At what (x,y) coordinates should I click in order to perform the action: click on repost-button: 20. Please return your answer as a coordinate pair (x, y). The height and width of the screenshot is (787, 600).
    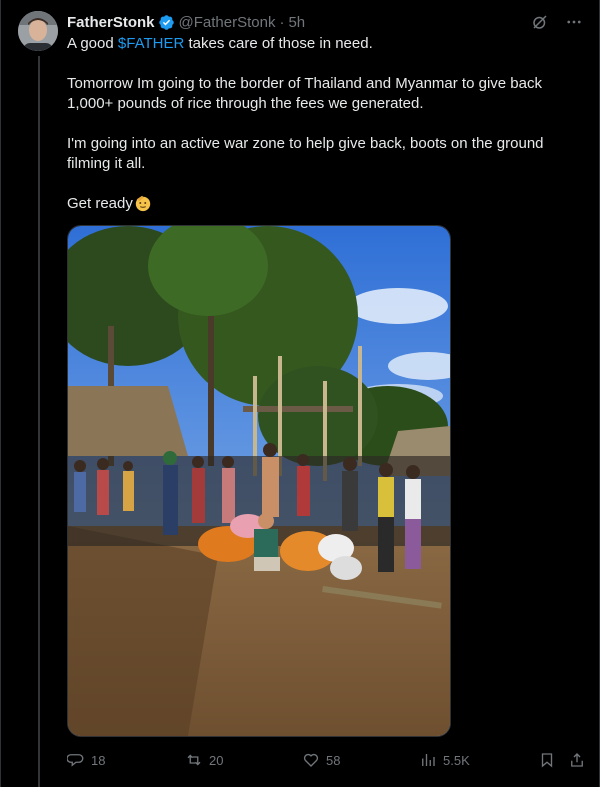
    Looking at the image, I should click on (204, 760).